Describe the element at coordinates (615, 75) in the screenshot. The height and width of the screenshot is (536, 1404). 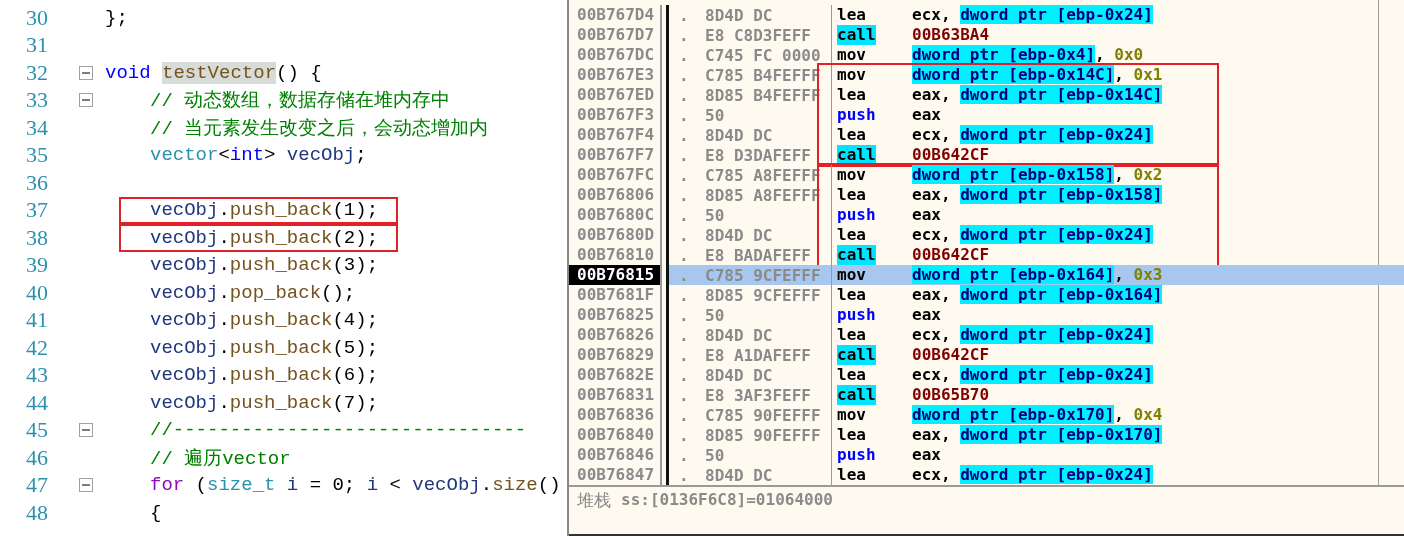
I see `address-cell: 00B767E3` at that location.